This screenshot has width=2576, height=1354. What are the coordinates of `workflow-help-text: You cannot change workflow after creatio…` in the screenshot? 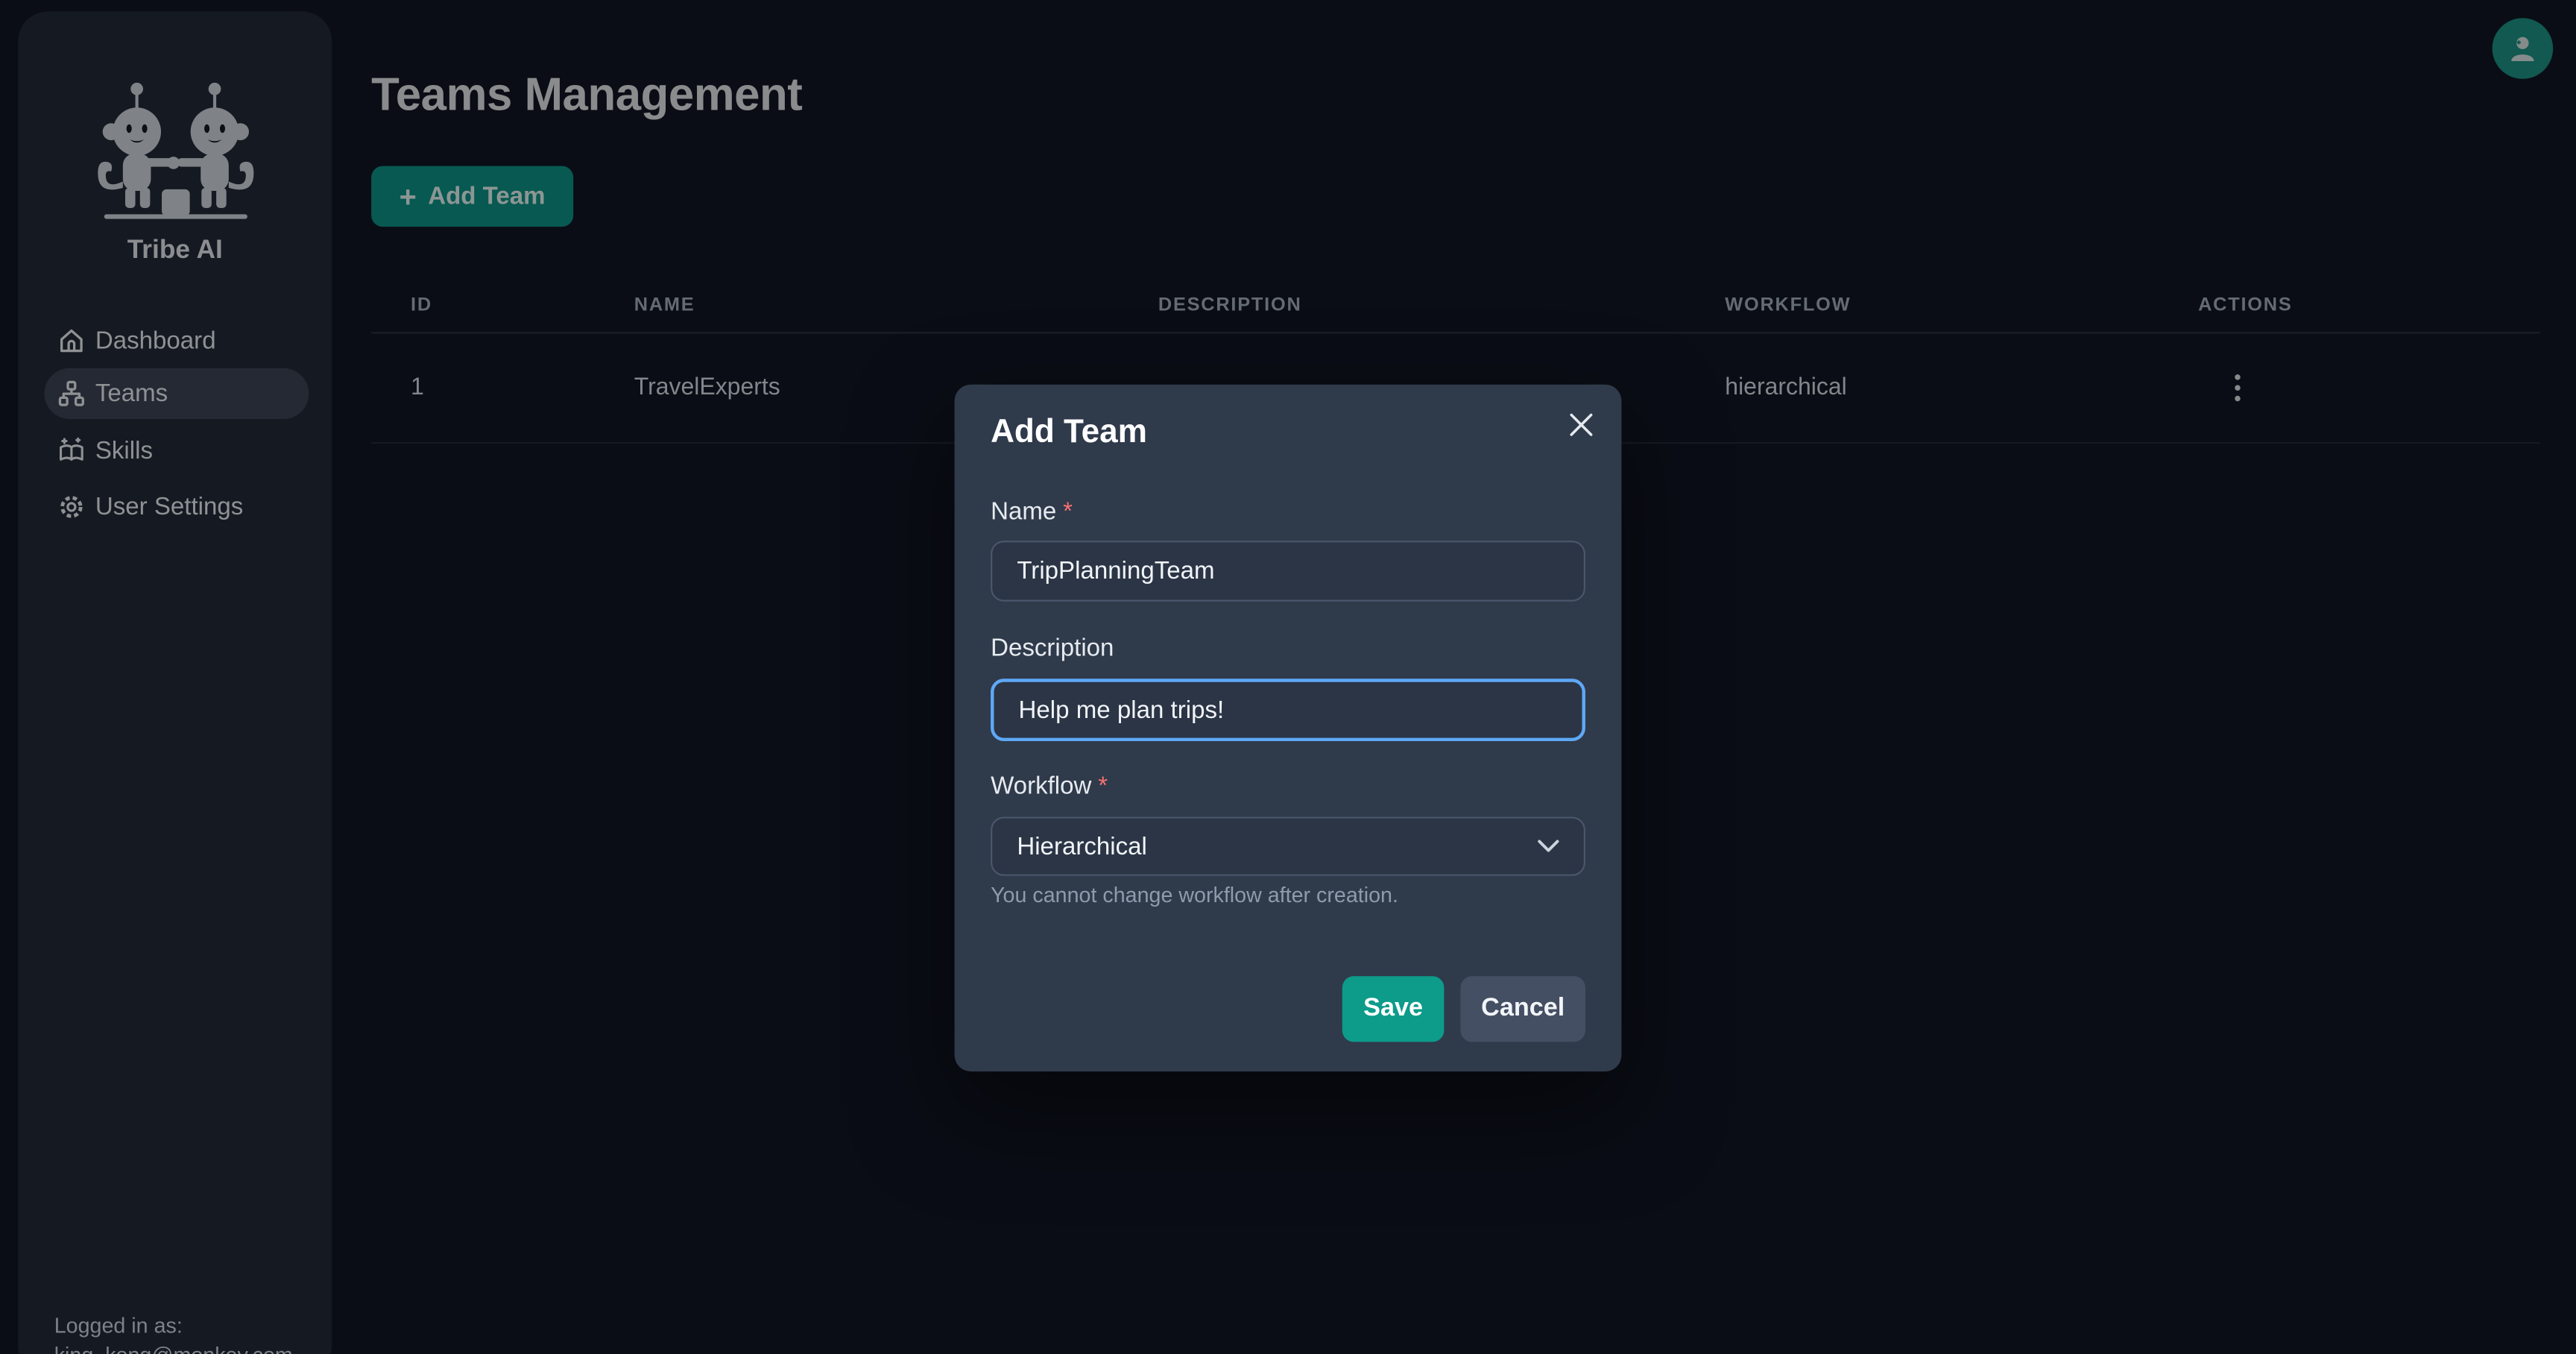 It's located at (1194, 895).